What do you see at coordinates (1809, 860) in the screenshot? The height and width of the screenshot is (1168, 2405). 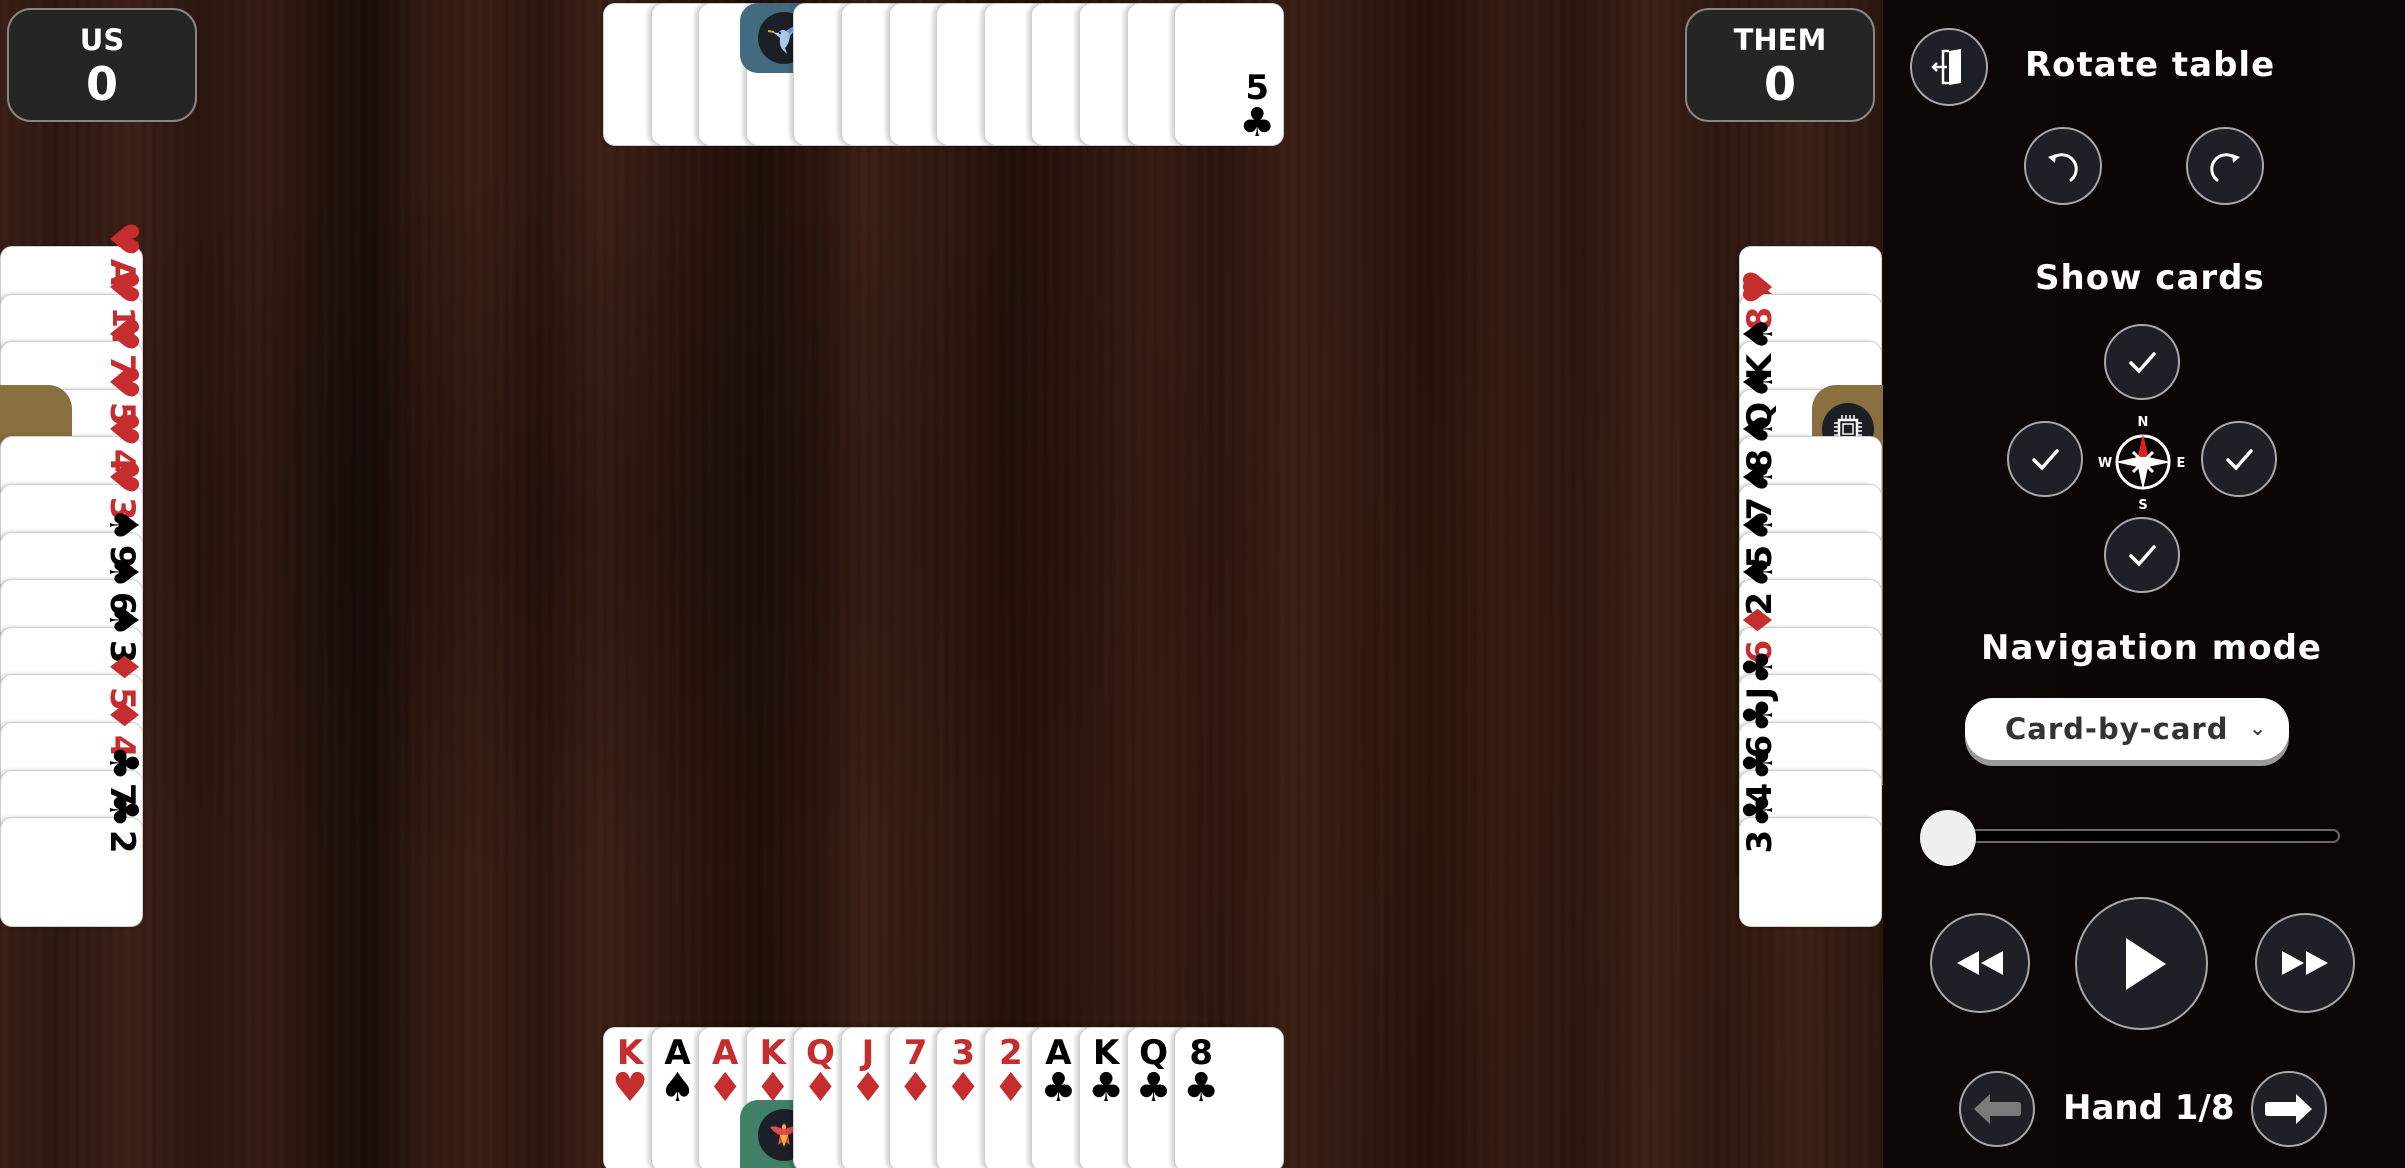 I see `card-east: 3 ♣` at bounding box center [1809, 860].